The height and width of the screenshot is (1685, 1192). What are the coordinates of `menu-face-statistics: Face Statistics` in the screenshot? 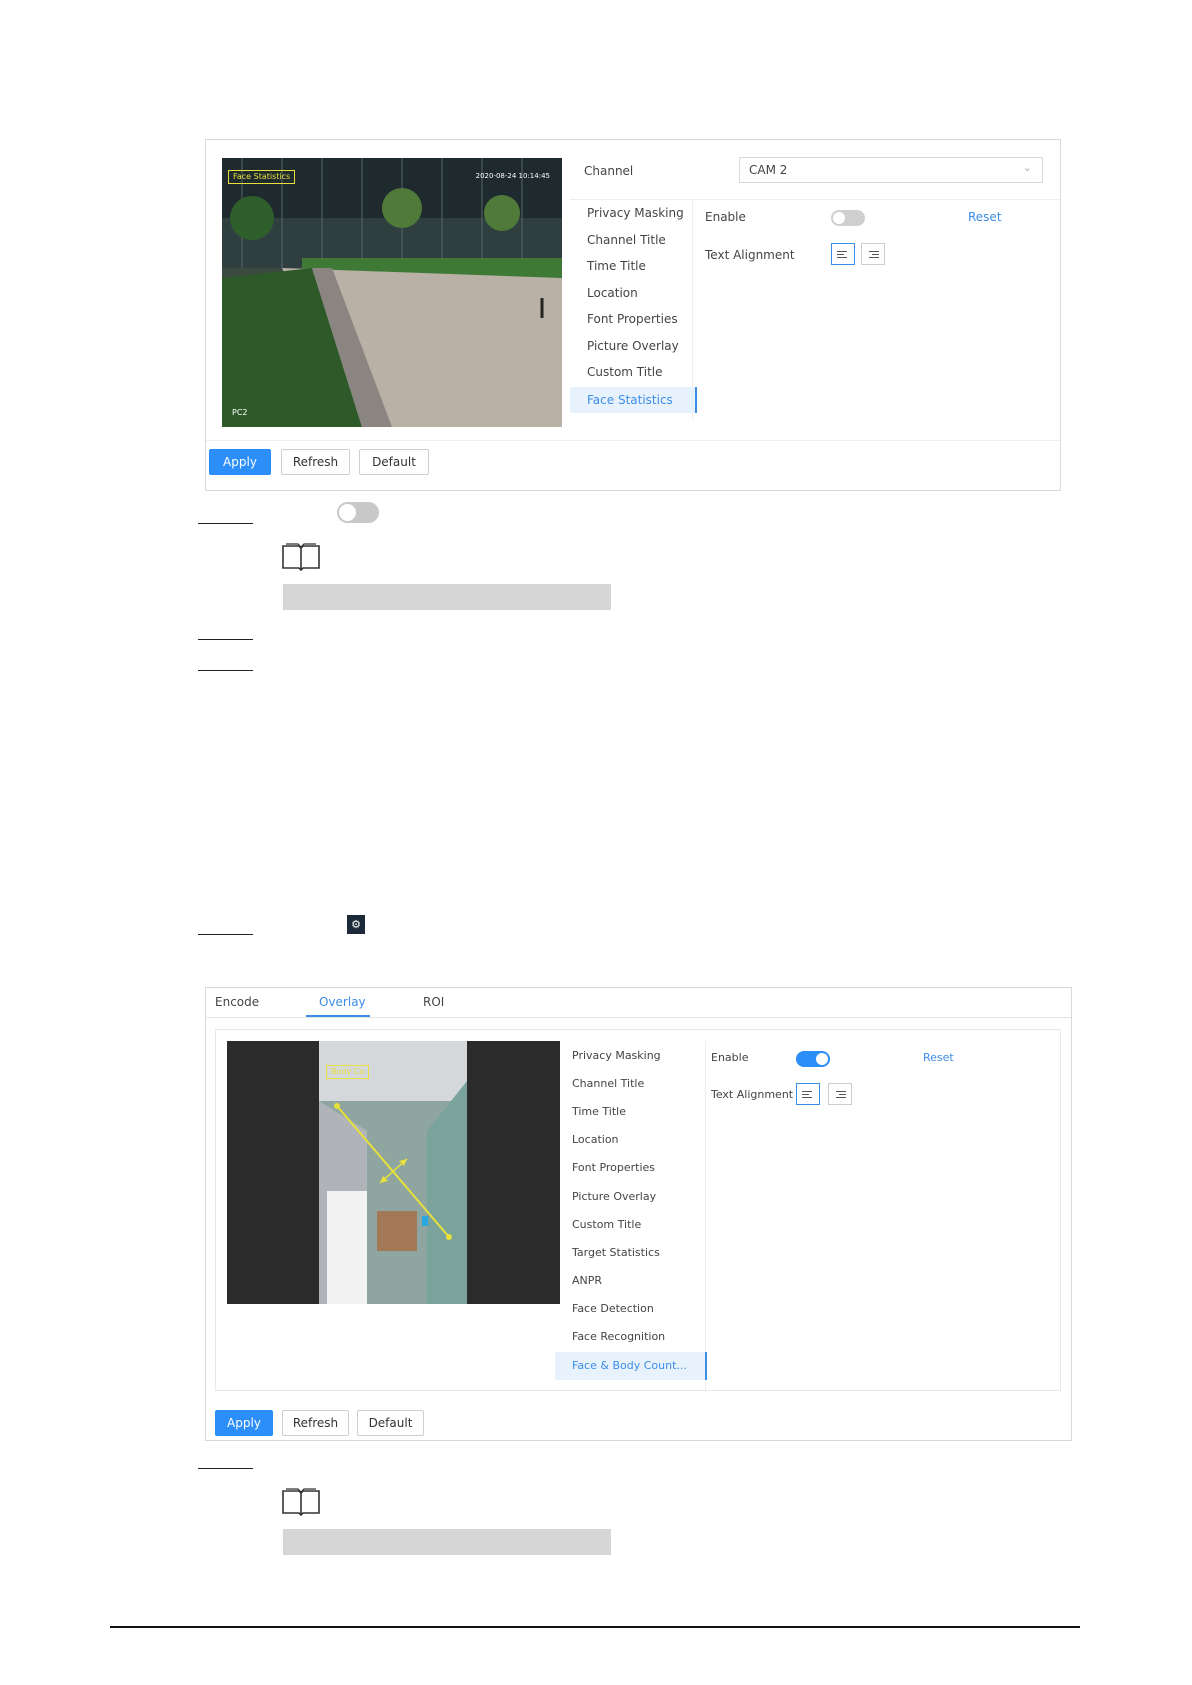 It's located at (633, 400).